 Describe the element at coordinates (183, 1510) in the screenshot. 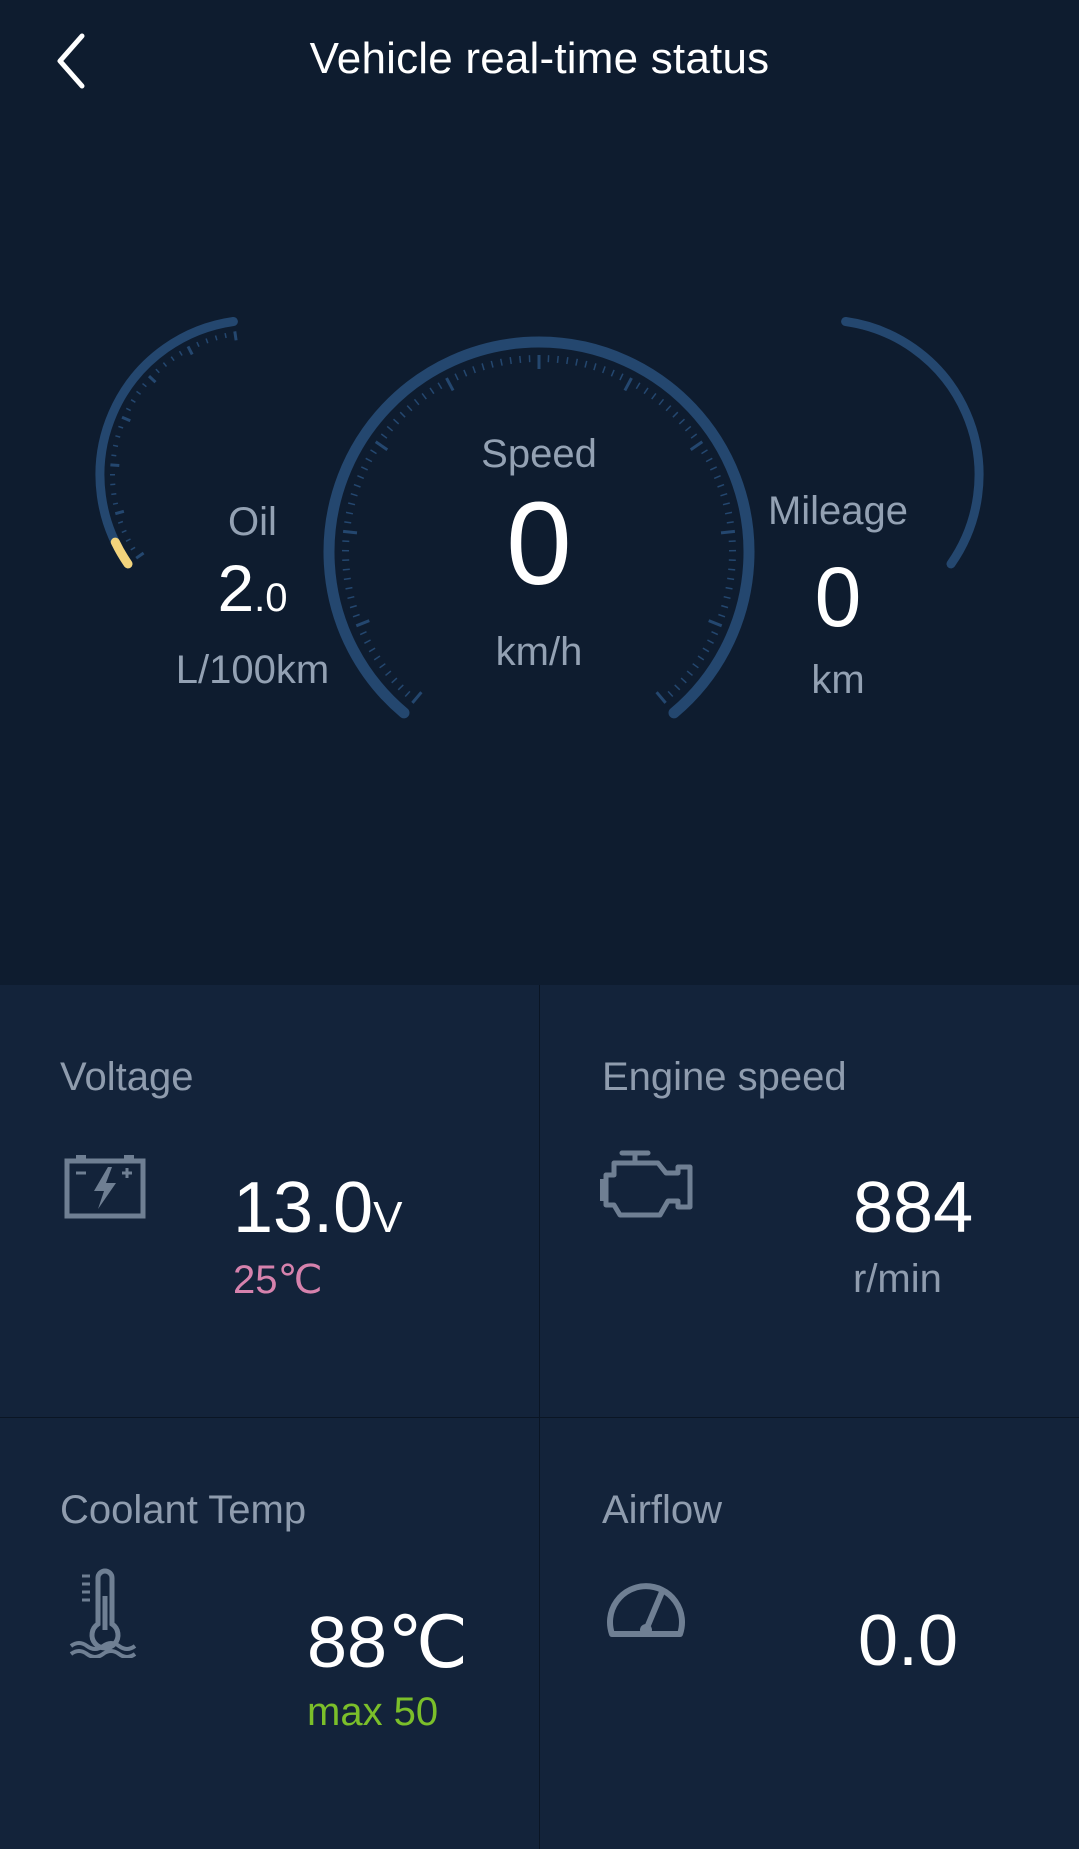

I see `coolant-temp-title: Coolant Temp` at that location.